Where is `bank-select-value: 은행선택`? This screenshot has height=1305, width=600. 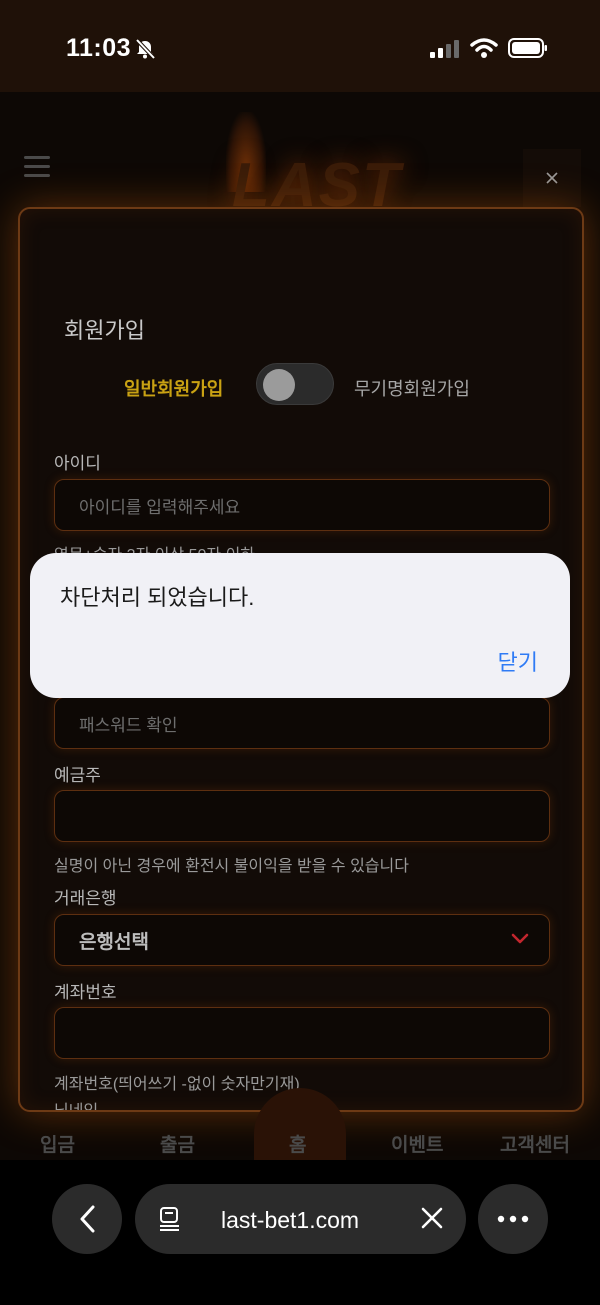
bank-select-value: 은행선택 is located at coordinates (114, 942).